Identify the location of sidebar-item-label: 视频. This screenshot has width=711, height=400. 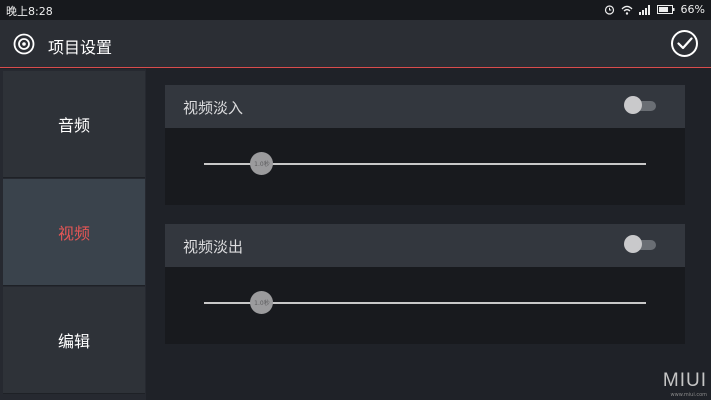
(73, 233).